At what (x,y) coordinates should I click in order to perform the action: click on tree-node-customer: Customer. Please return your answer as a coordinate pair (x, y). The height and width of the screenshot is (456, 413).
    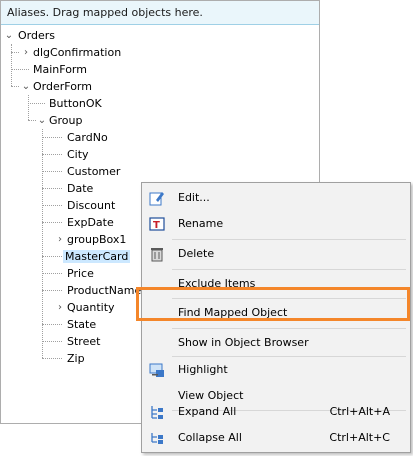
    Looking at the image, I should click on (93, 171).